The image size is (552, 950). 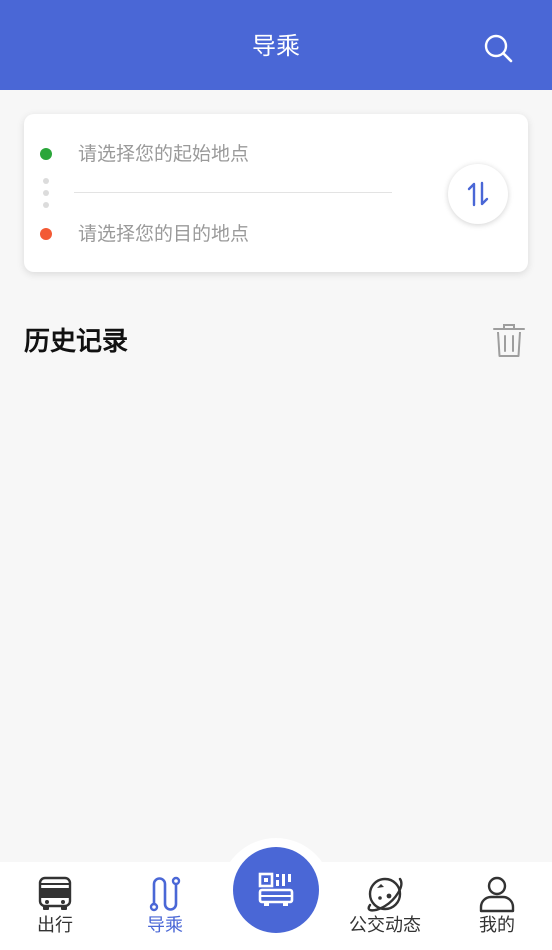 I want to click on search-icon, so click(x=498, y=48).